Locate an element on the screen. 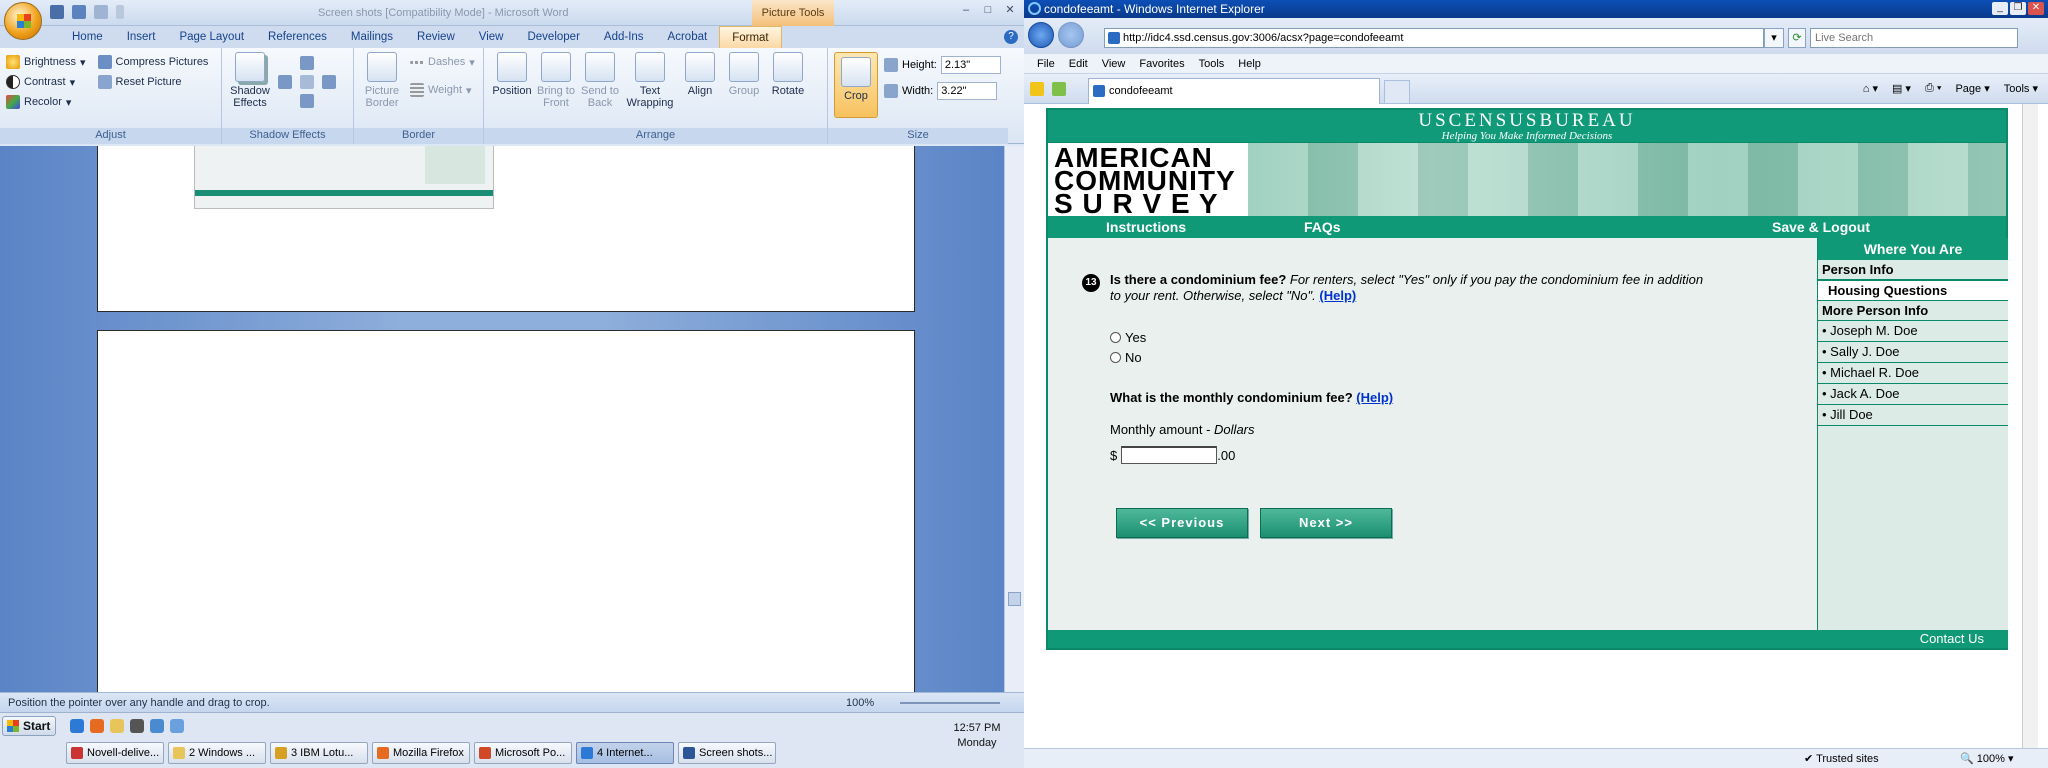  option-no: No is located at coordinates (1126, 357).